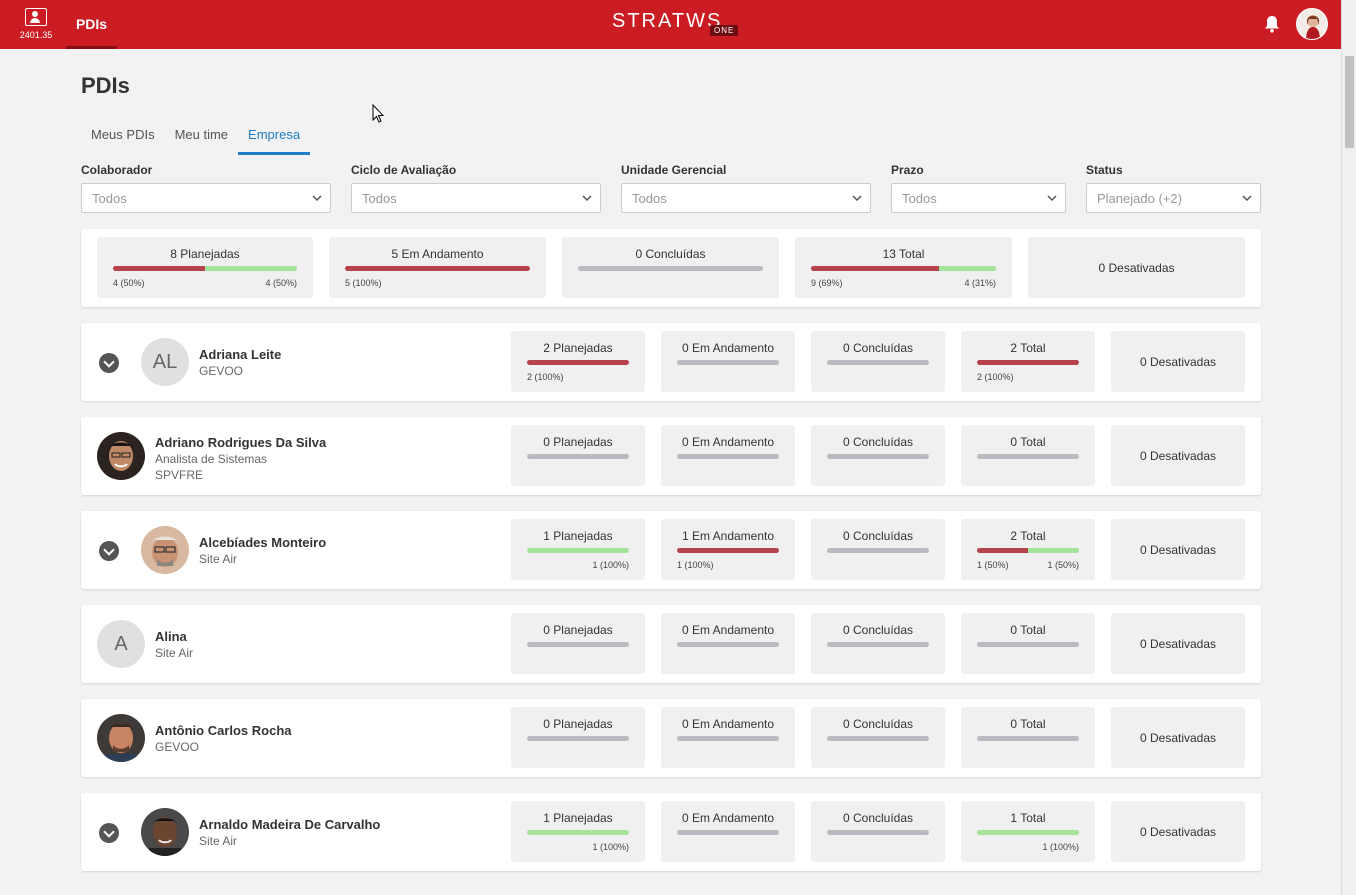 The image size is (1356, 895). Describe the element at coordinates (206, 198) in the screenshot. I see `colaborador-select: Todos` at that location.